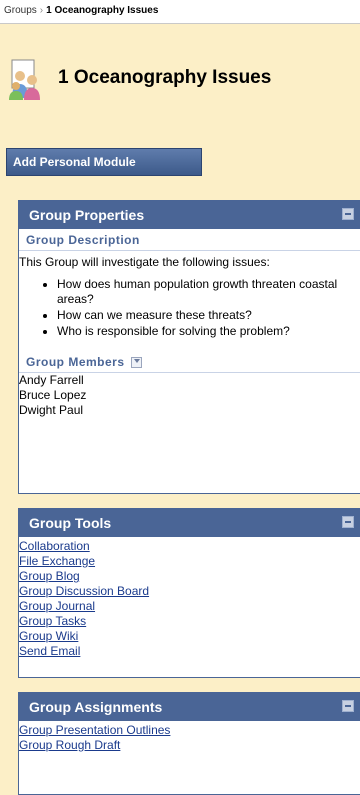 The width and height of the screenshot is (360, 795). What do you see at coordinates (189, 523) in the screenshot?
I see `module-header-tools: Group Tools` at bounding box center [189, 523].